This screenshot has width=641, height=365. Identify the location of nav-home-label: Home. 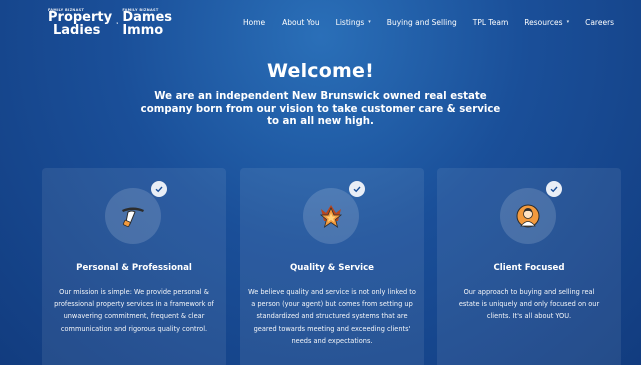
(254, 22).